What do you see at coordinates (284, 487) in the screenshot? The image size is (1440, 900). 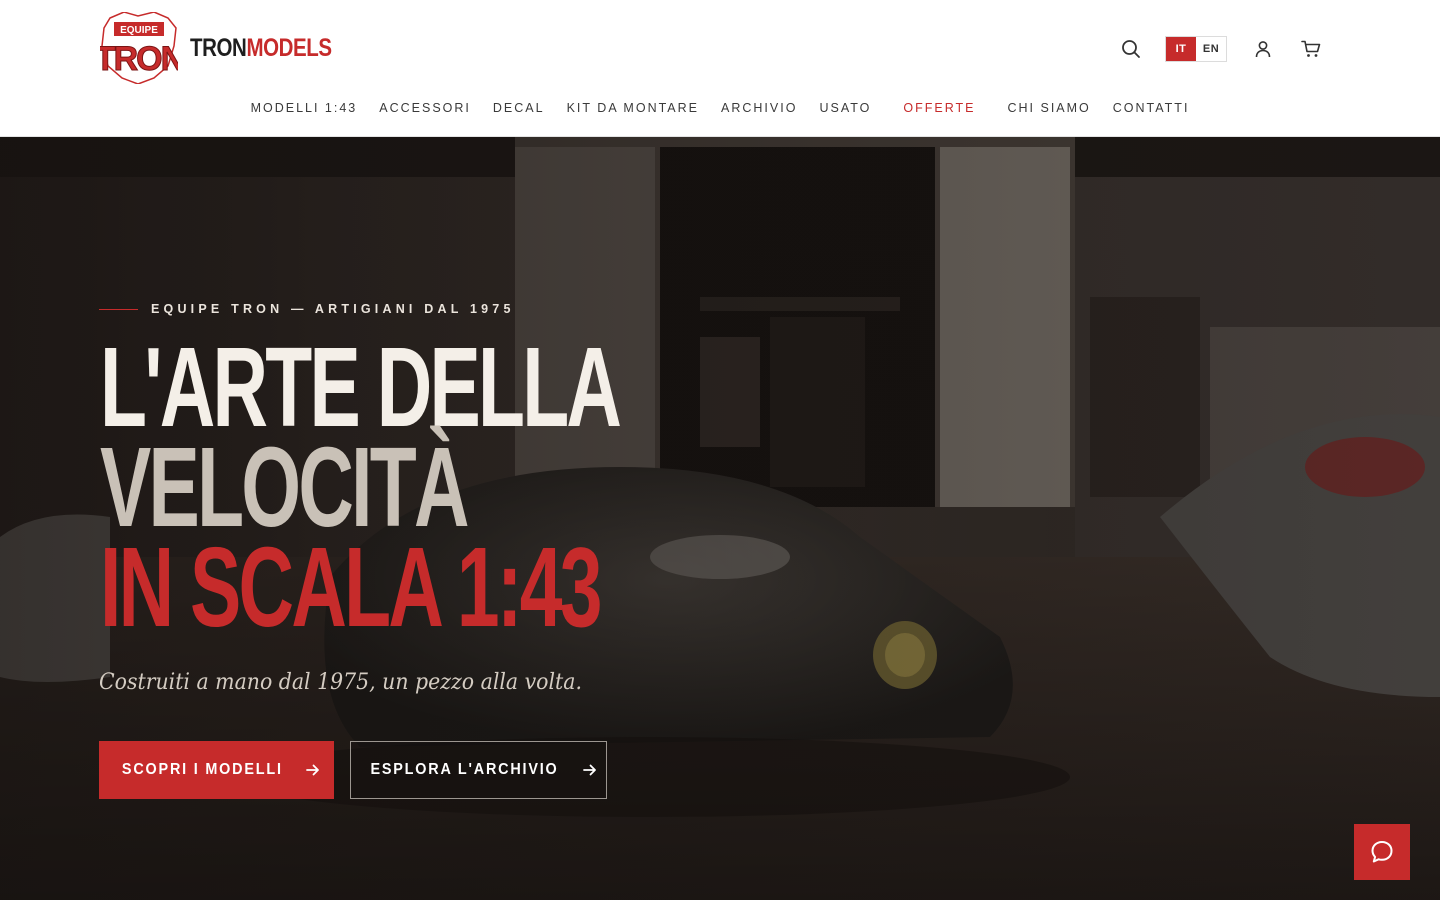 I see `headline-line-2: VELOCITÀ` at bounding box center [284, 487].